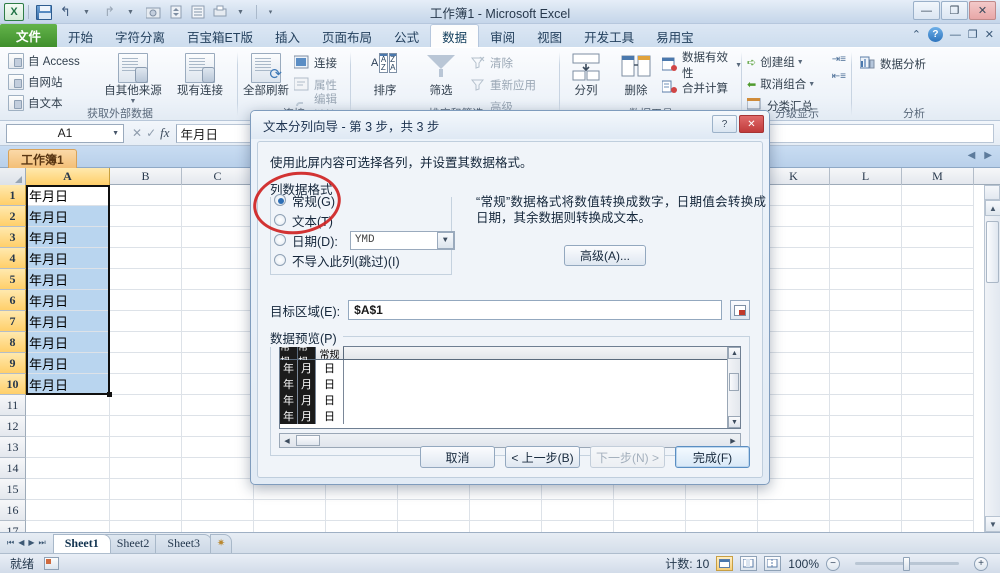  What do you see at coordinates (402, 240) in the screenshot?
I see `date-format-select: YMD ▼` at bounding box center [402, 240].